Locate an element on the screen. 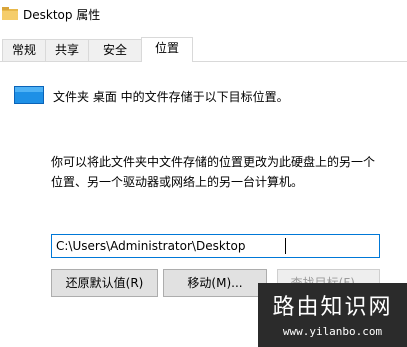 The width and height of the screenshot is (407, 347). restore-default-button: 还原默认值(R) is located at coordinates (104, 283).